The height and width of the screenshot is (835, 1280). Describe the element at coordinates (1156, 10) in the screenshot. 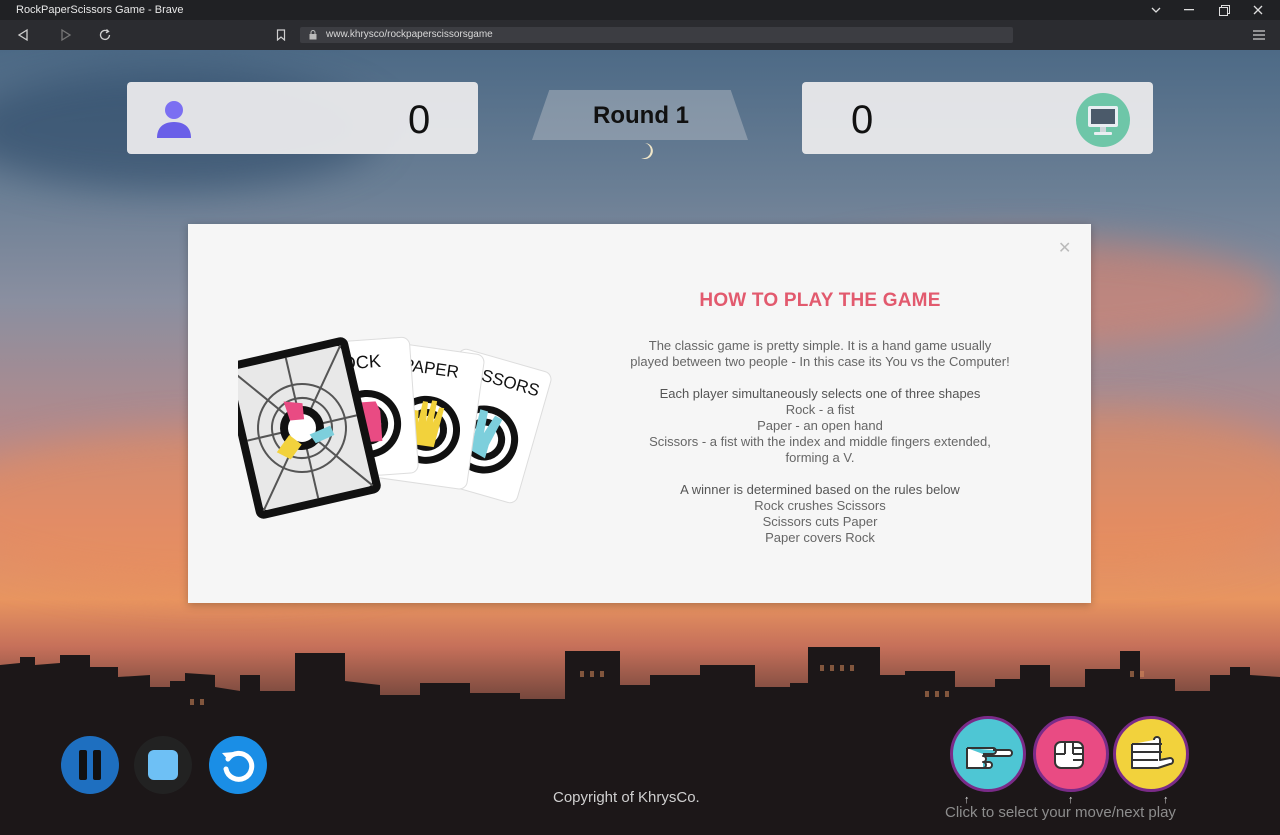

I see `chevron-down-icon` at that location.